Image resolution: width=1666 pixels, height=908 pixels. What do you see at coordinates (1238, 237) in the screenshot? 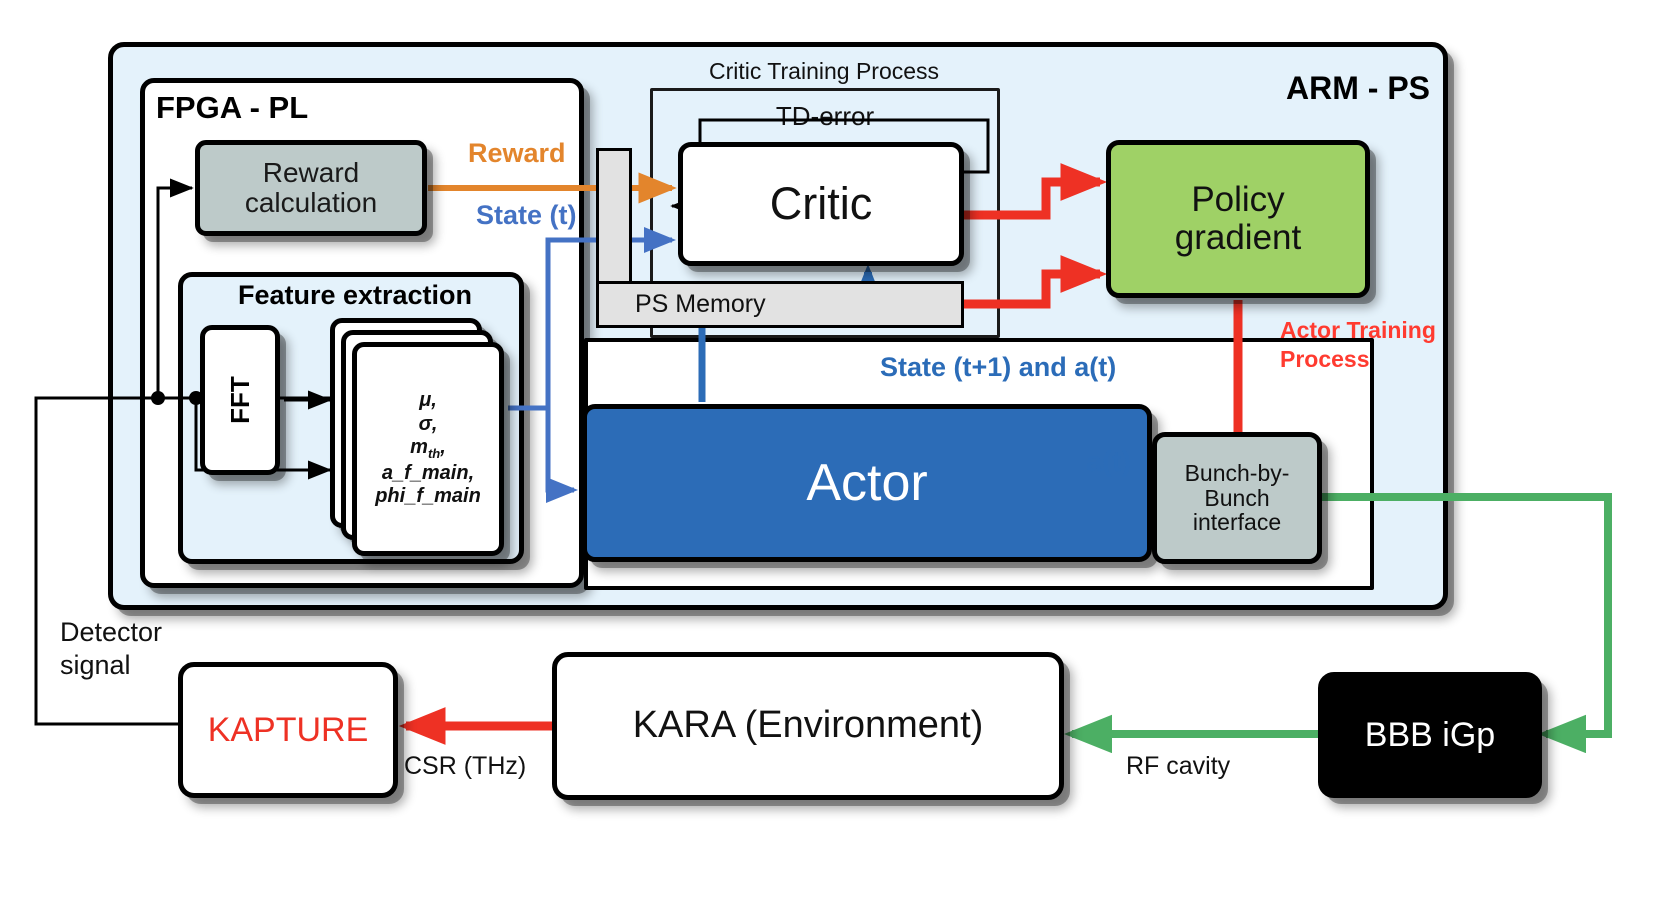
I see `policy-gradient-line2: gradient` at bounding box center [1238, 237].